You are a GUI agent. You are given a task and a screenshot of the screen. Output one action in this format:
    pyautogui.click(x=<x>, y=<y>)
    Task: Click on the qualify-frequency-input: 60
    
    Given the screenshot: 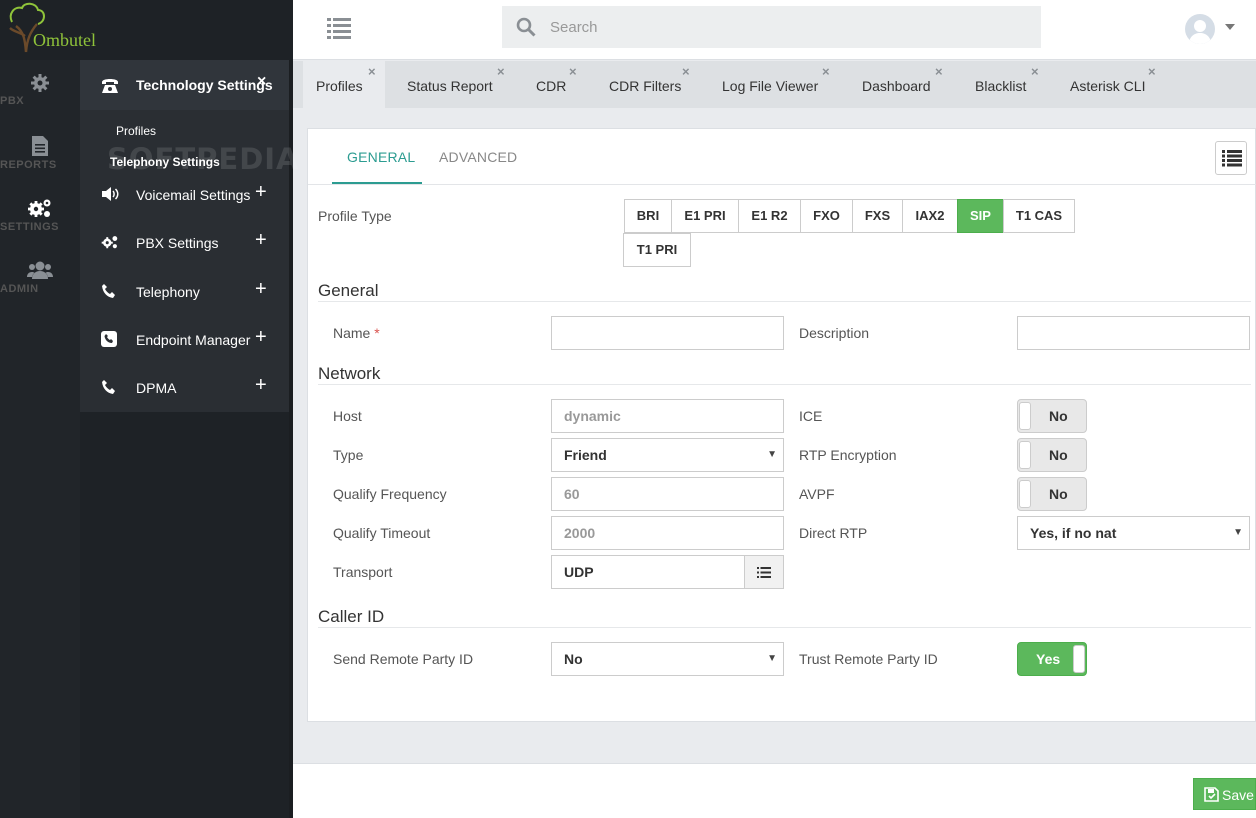 What is the action you would take?
    pyautogui.click(x=667, y=494)
    